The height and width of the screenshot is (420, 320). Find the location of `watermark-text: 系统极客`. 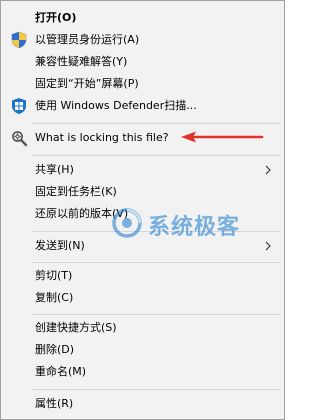

watermark-text: 系统极客 is located at coordinates (194, 227).